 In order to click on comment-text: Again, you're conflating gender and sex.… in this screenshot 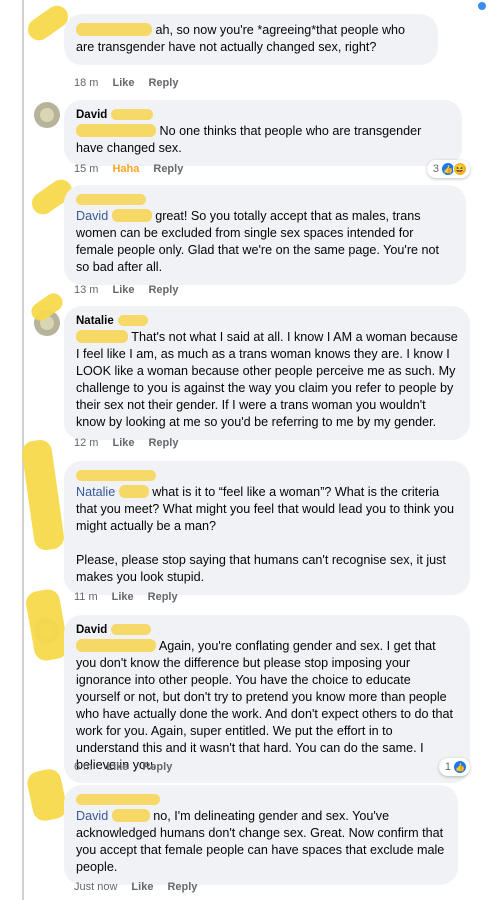, I will do `click(267, 706)`.